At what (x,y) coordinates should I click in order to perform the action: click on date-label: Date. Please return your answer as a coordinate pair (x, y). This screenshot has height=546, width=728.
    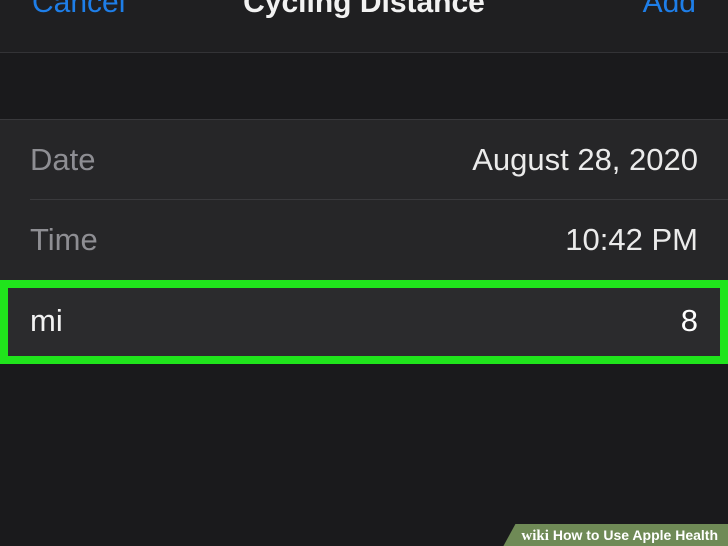
    Looking at the image, I should click on (63, 159).